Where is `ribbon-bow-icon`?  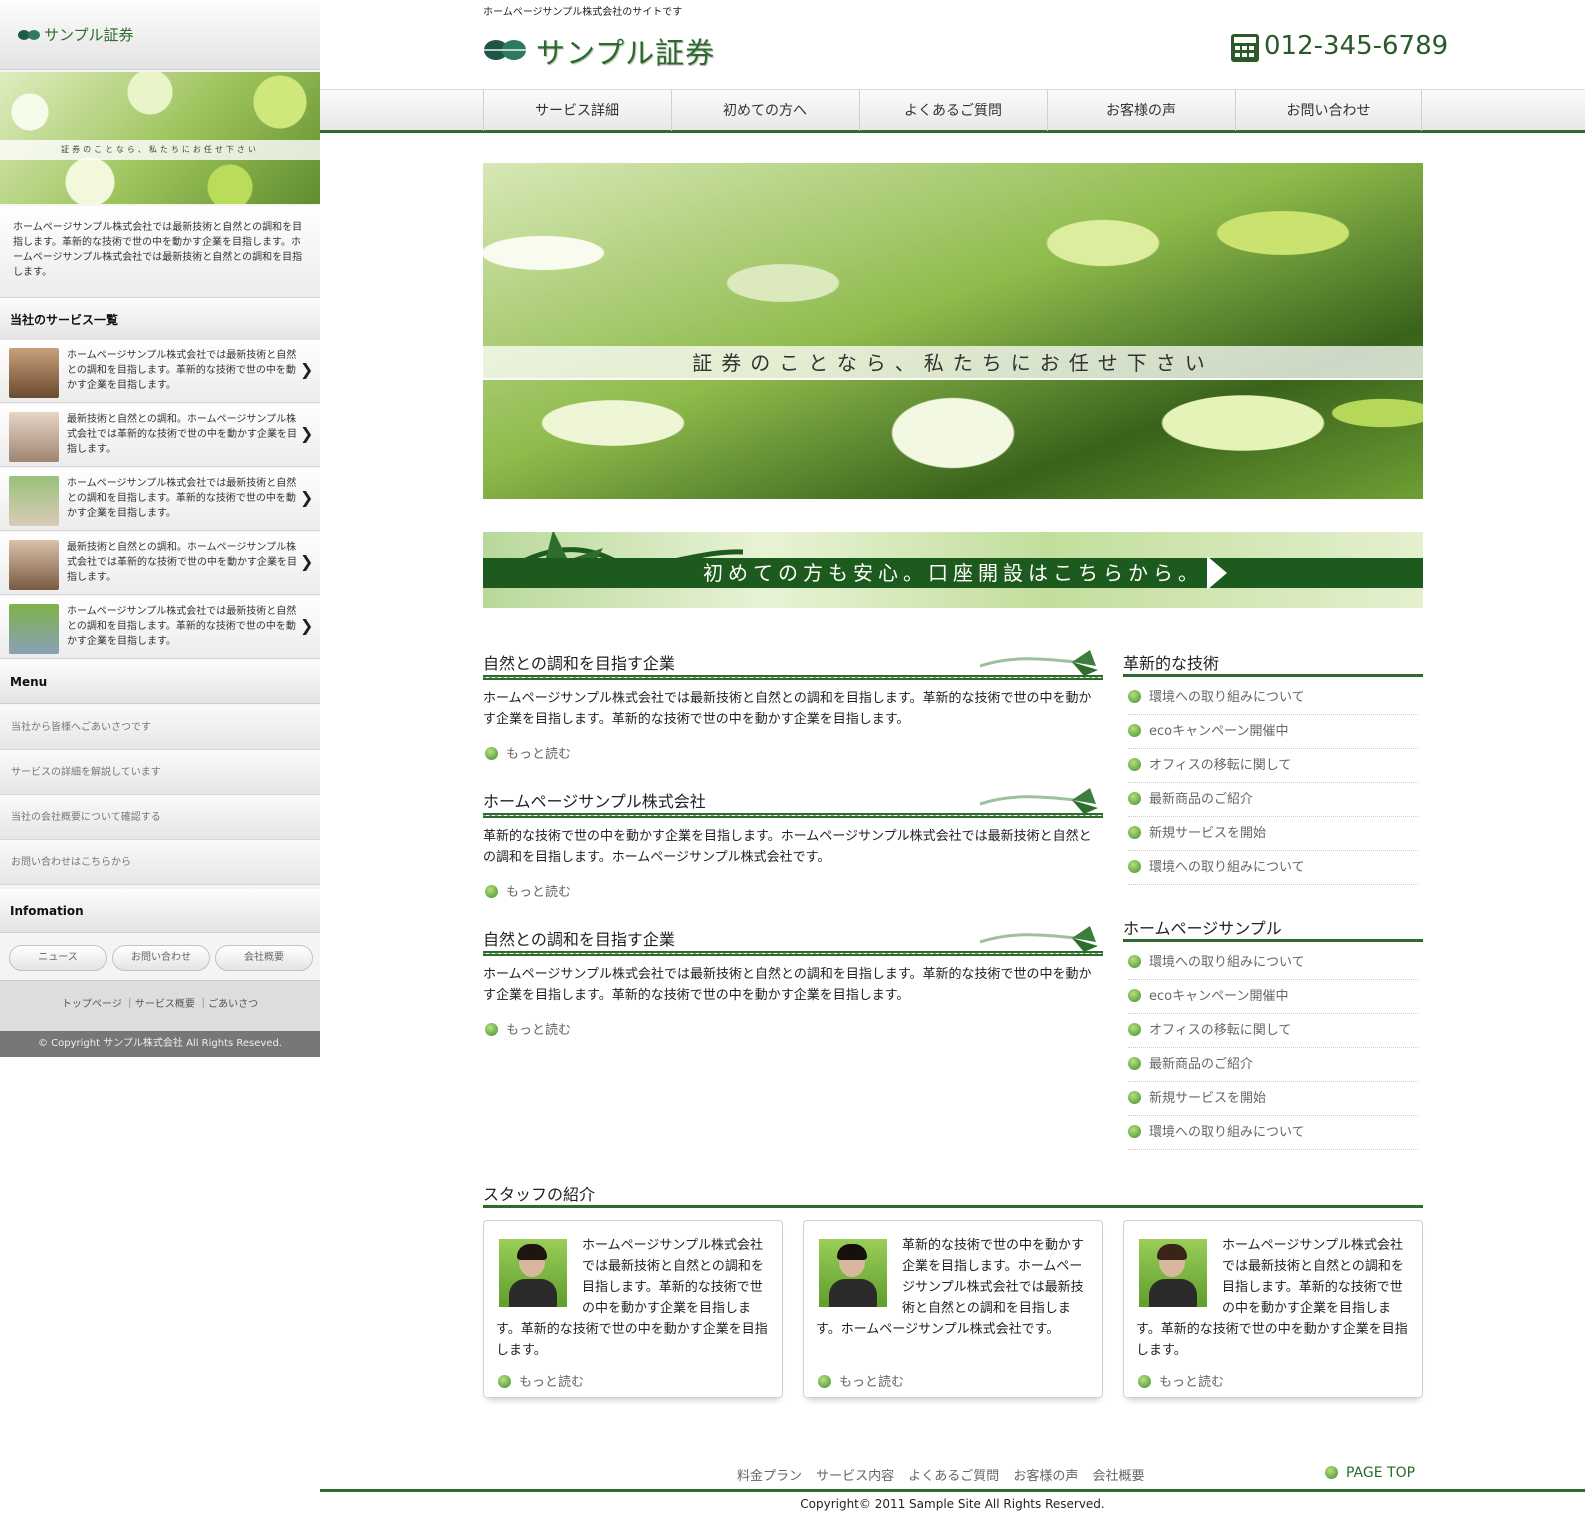 ribbon-bow-icon is located at coordinates (1039, 939).